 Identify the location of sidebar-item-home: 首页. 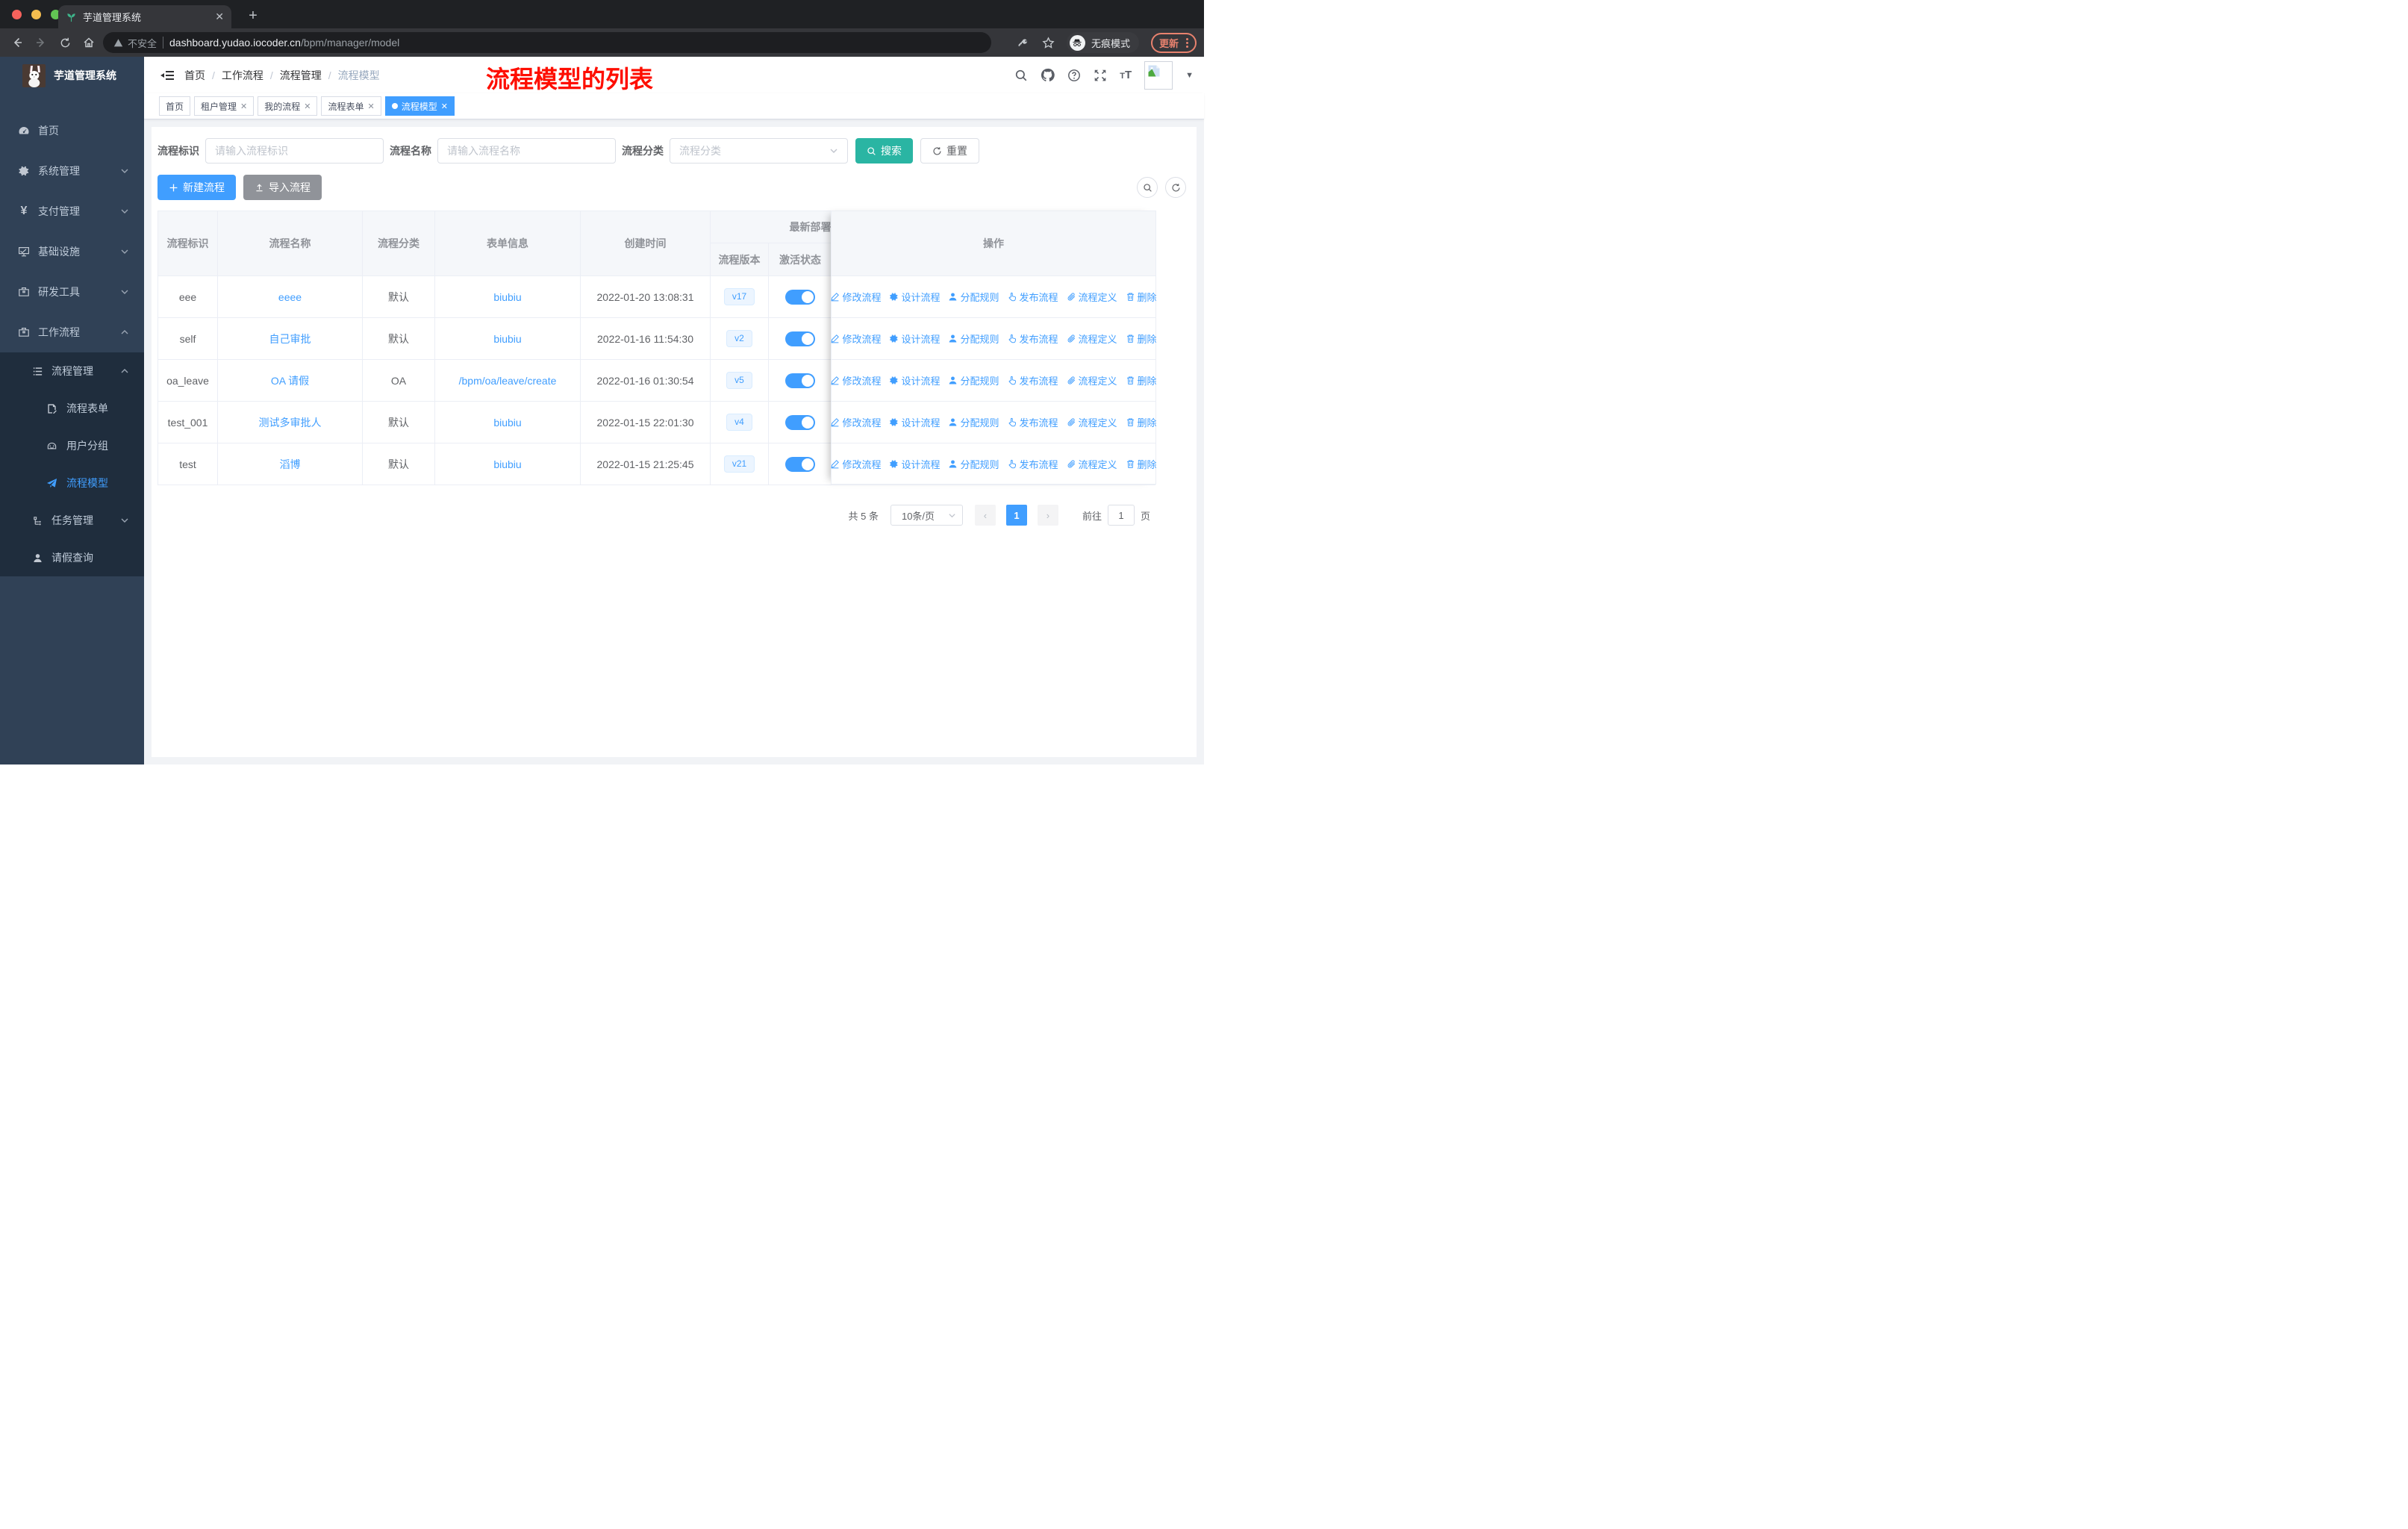
(72, 131).